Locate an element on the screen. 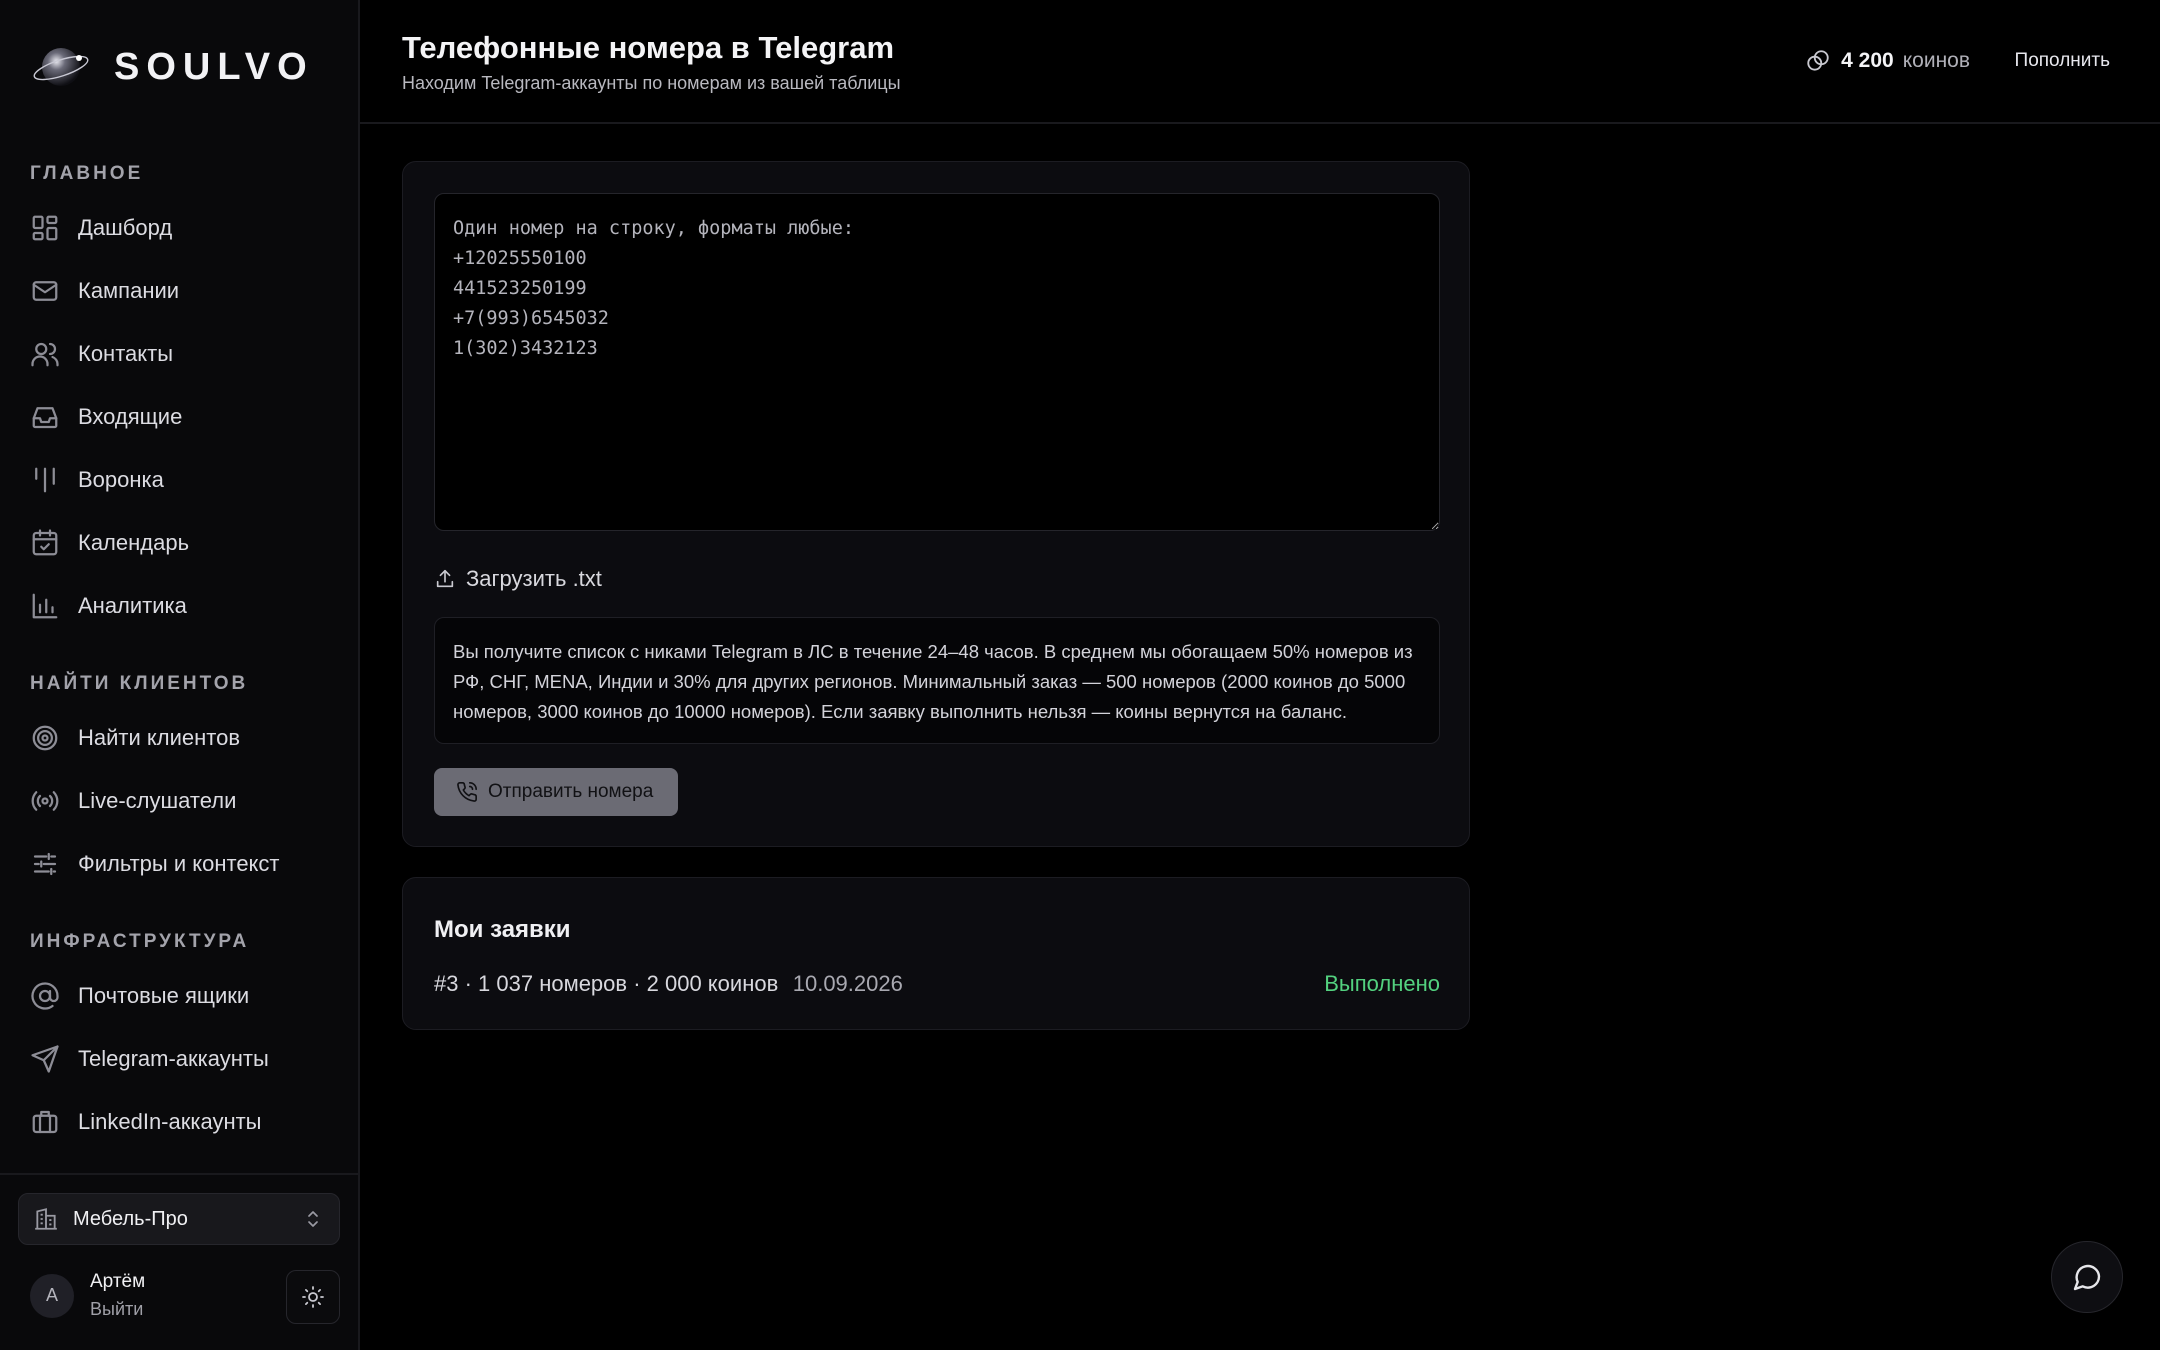 This screenshot has height=1350, width=2160. workspace-switcher: Мебель-Про is located at coordinates (179, 1219).